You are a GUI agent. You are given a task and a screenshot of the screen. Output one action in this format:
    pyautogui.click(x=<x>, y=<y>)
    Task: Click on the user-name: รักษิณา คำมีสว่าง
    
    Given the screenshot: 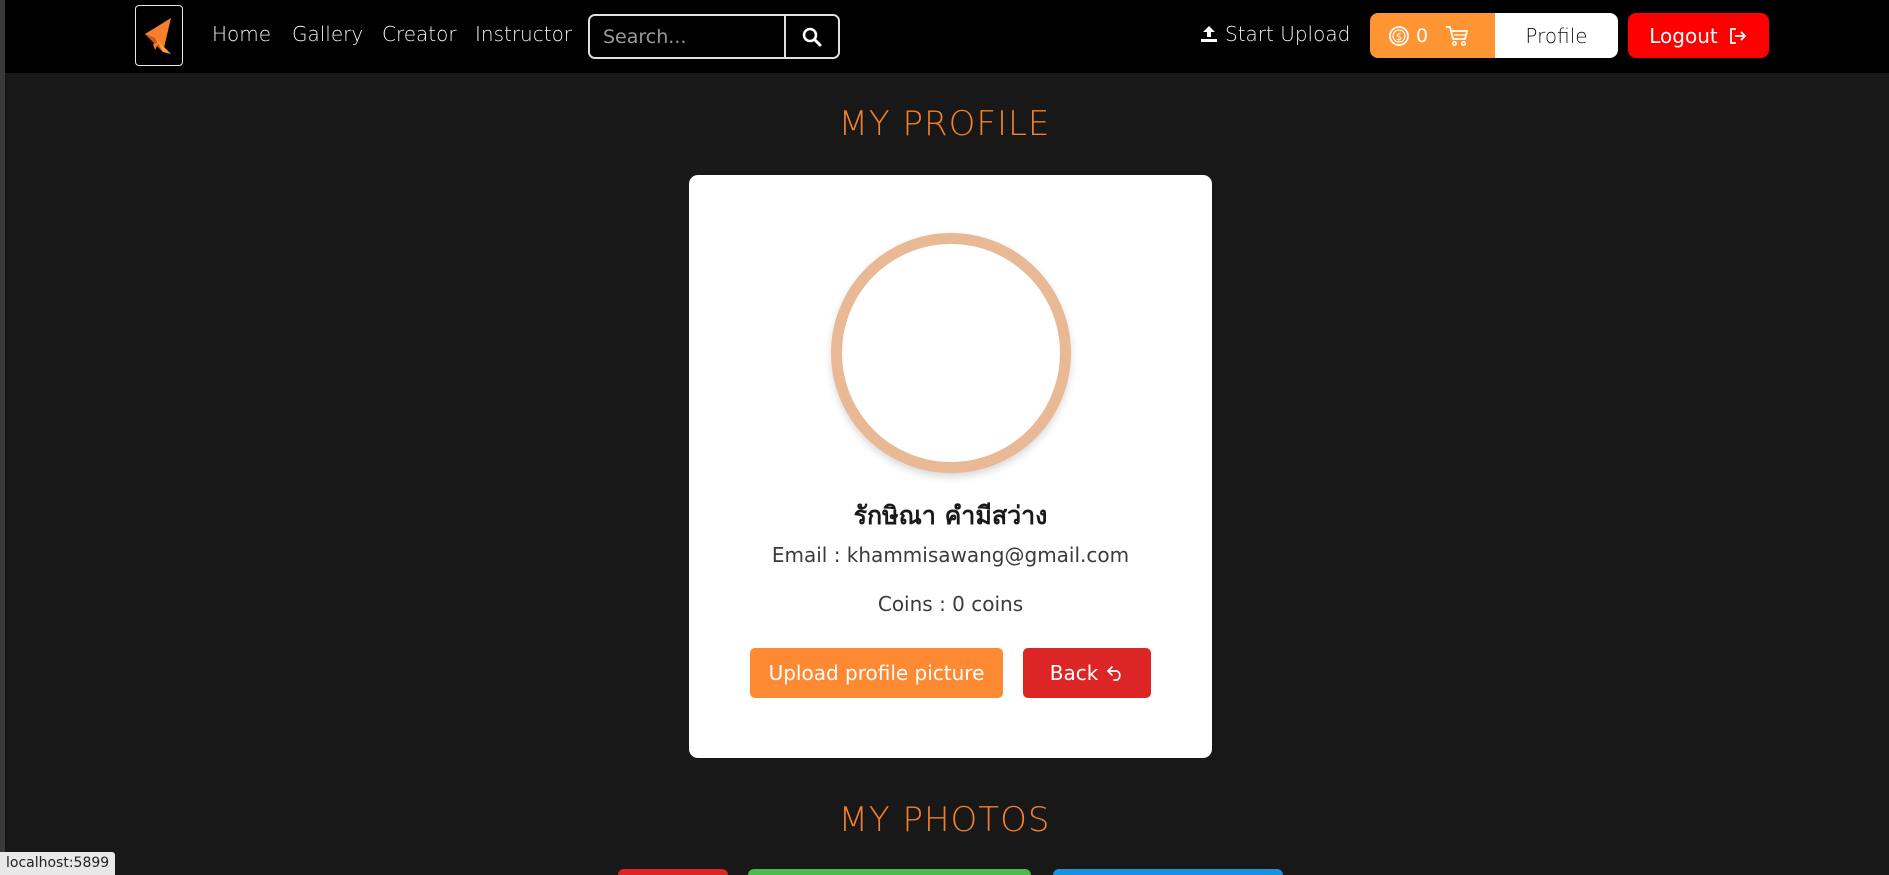 What is the action you would take?
    pyautogui.click(x=950, y=515)
    